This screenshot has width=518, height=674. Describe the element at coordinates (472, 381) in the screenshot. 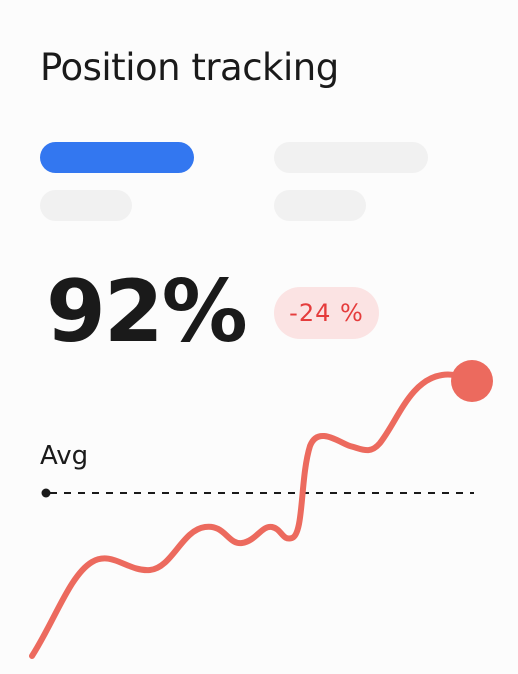

I see `trend-end-marker` at that location.